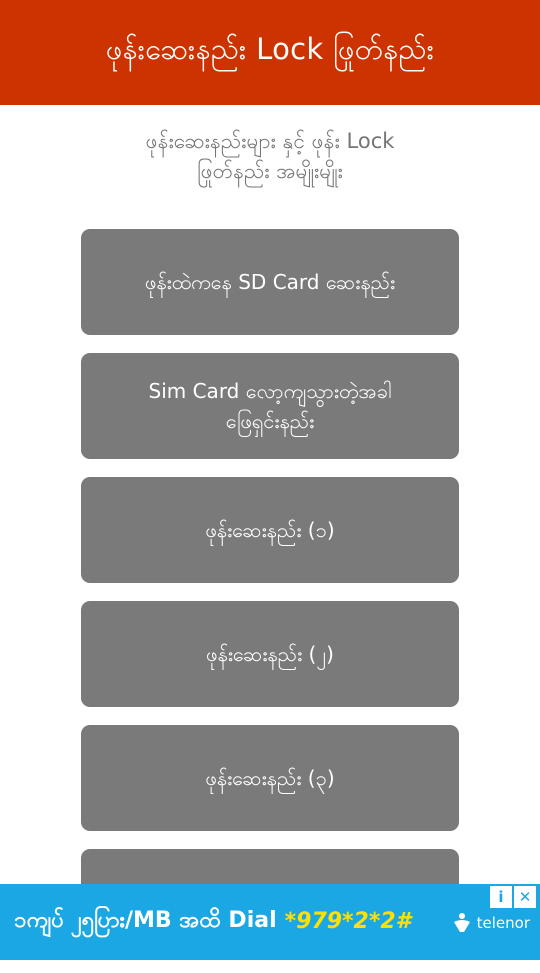 The height and width of the screenshot is (973, 540). I want to click on ad-controls: i ✕, so click(512, 897).